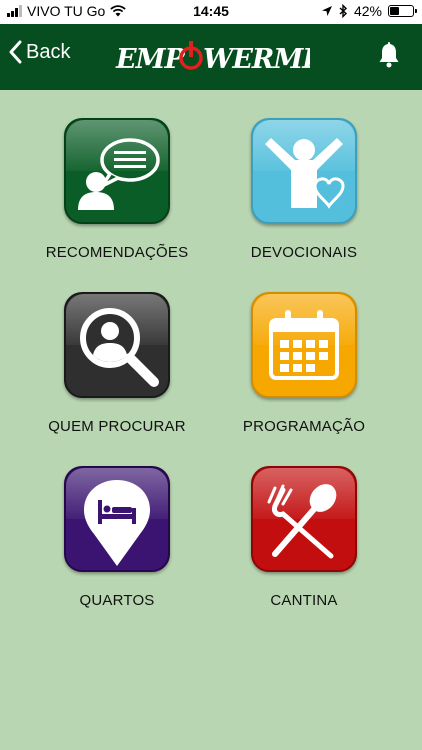 This screenshot has width=422, height=750. I want to click on menu-item-programacao: PROGRAMAÇÃO, so click(304, 363).